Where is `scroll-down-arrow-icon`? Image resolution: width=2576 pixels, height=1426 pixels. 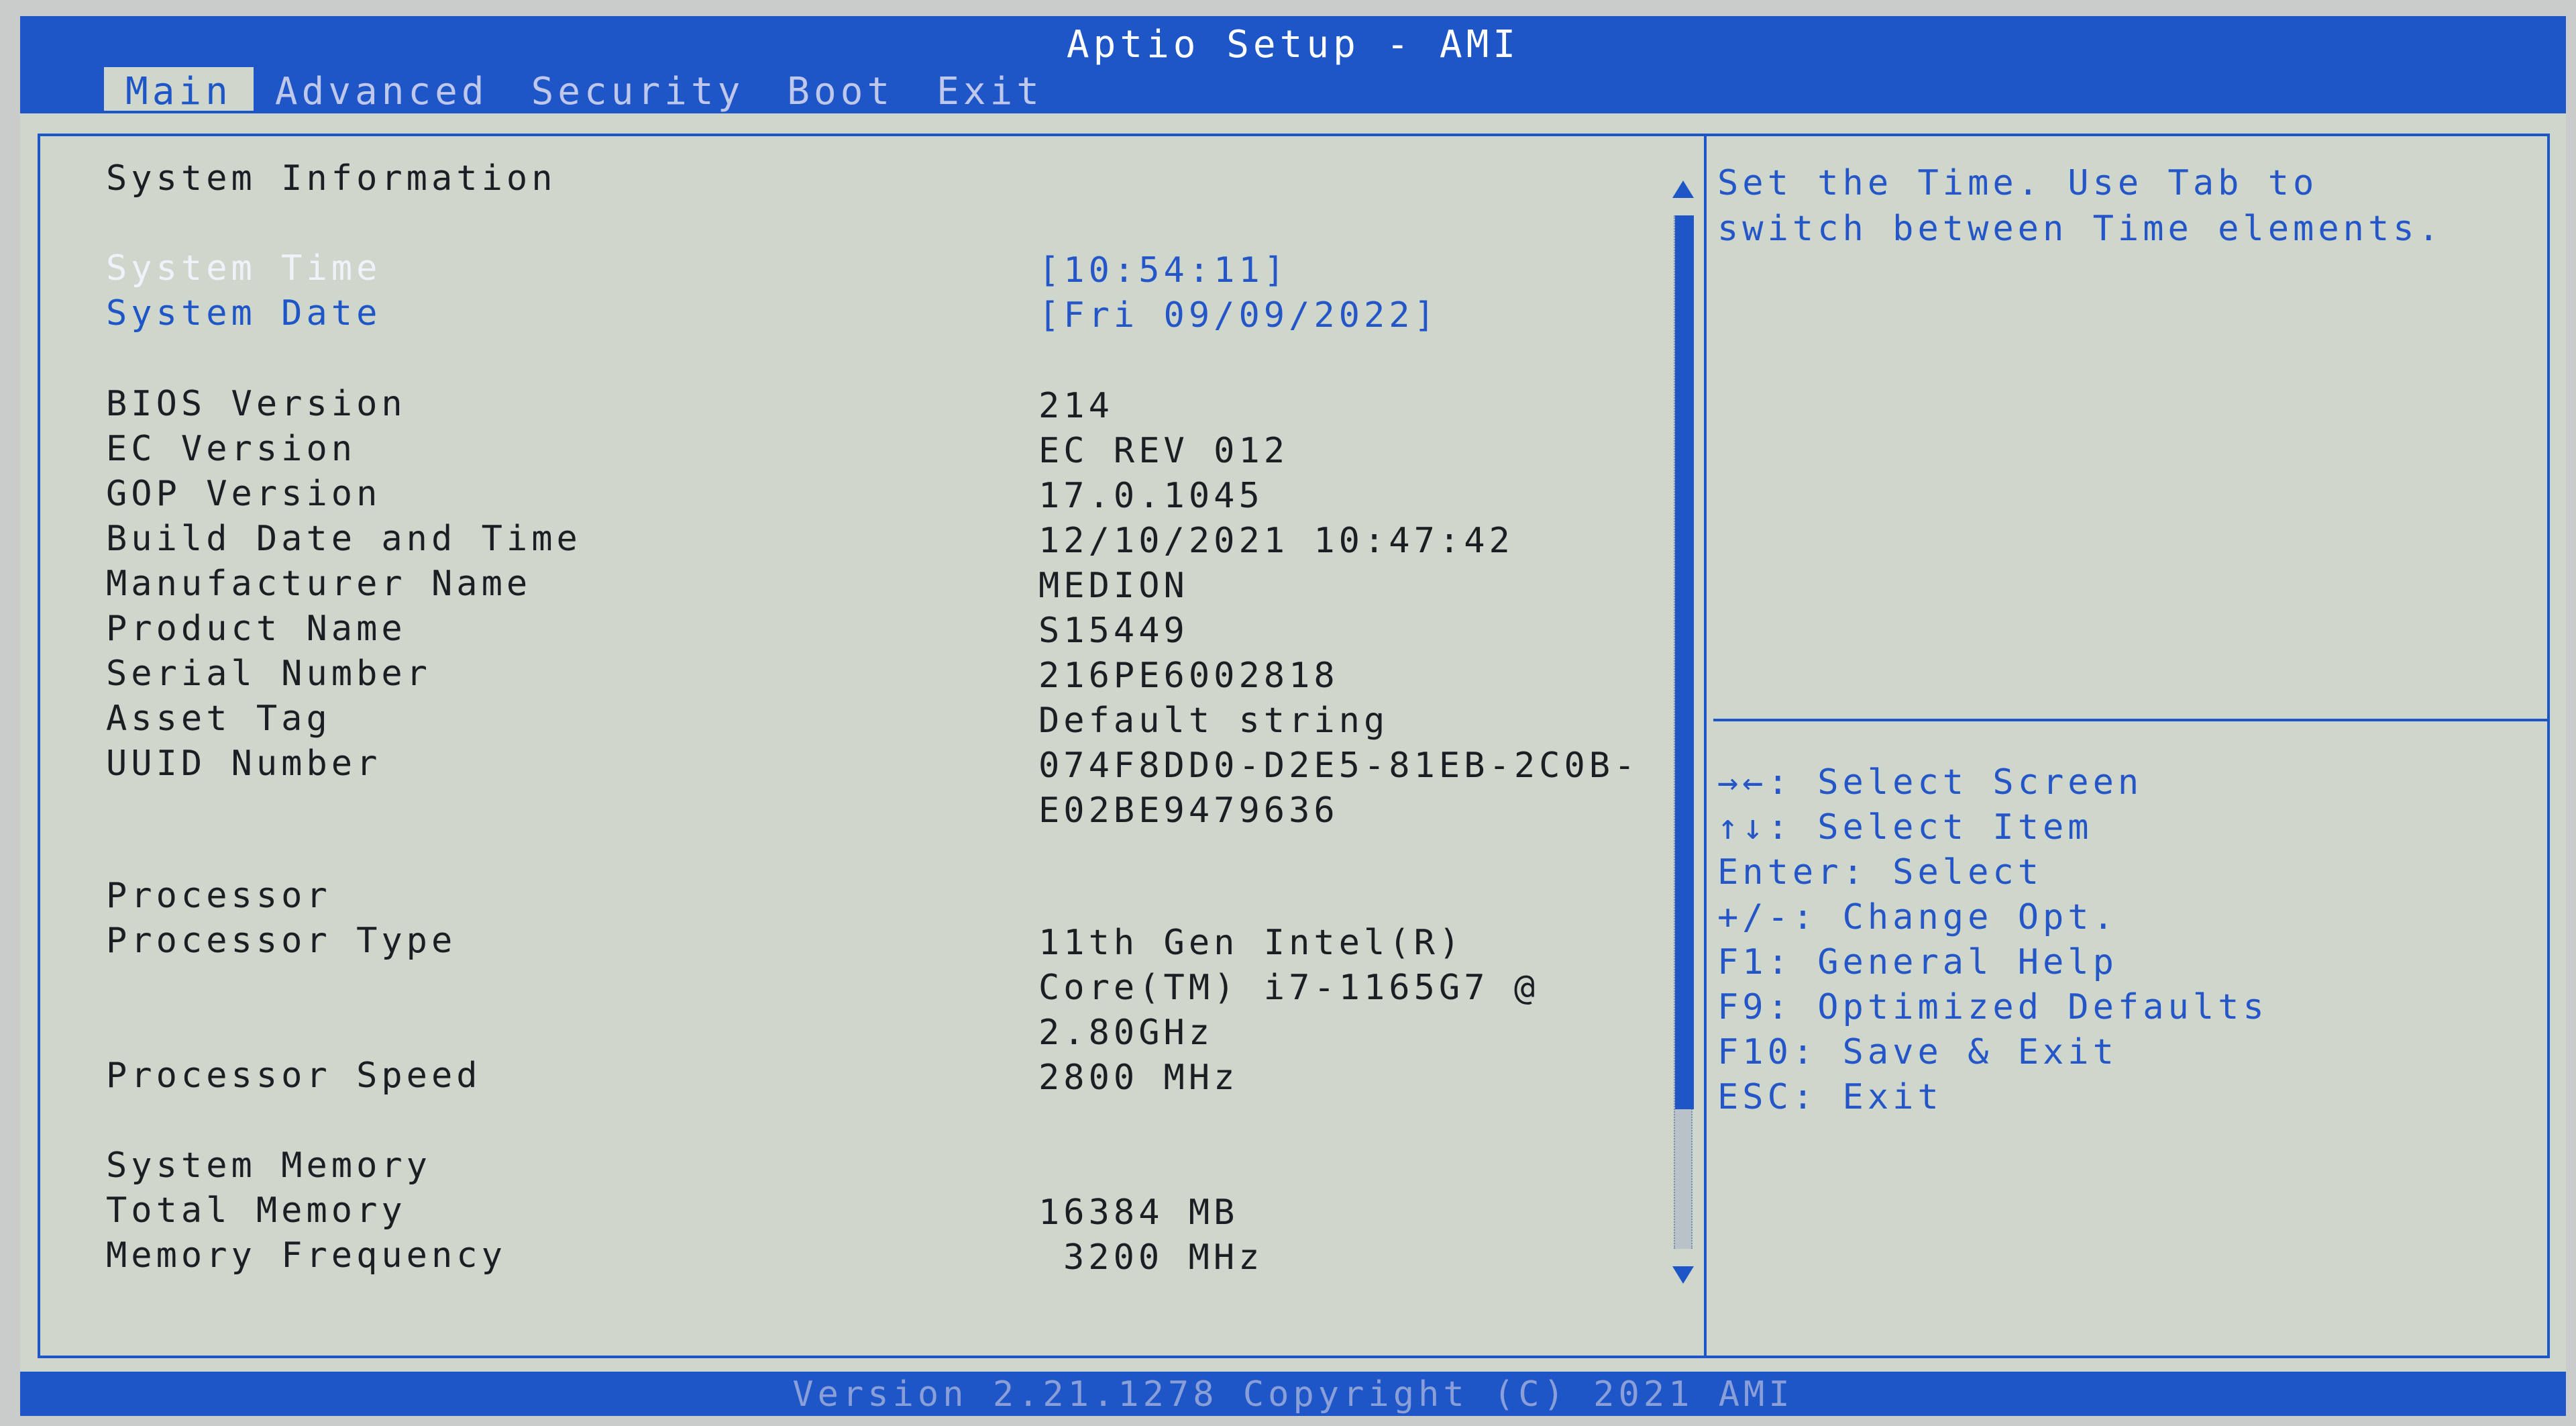 scroll-down-arrow-icon is located at coordinates (1683, 1275).